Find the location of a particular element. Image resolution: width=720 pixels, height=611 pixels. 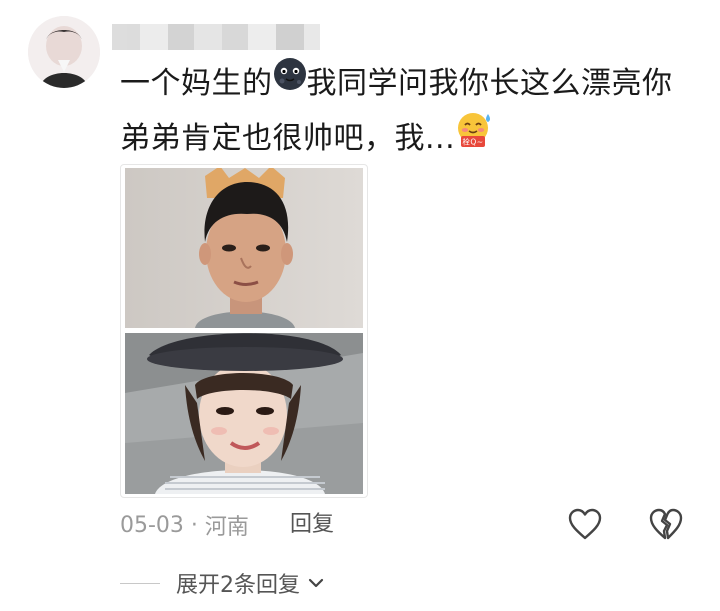

comment-date: 05-03 is located at coordinates (152, 525).